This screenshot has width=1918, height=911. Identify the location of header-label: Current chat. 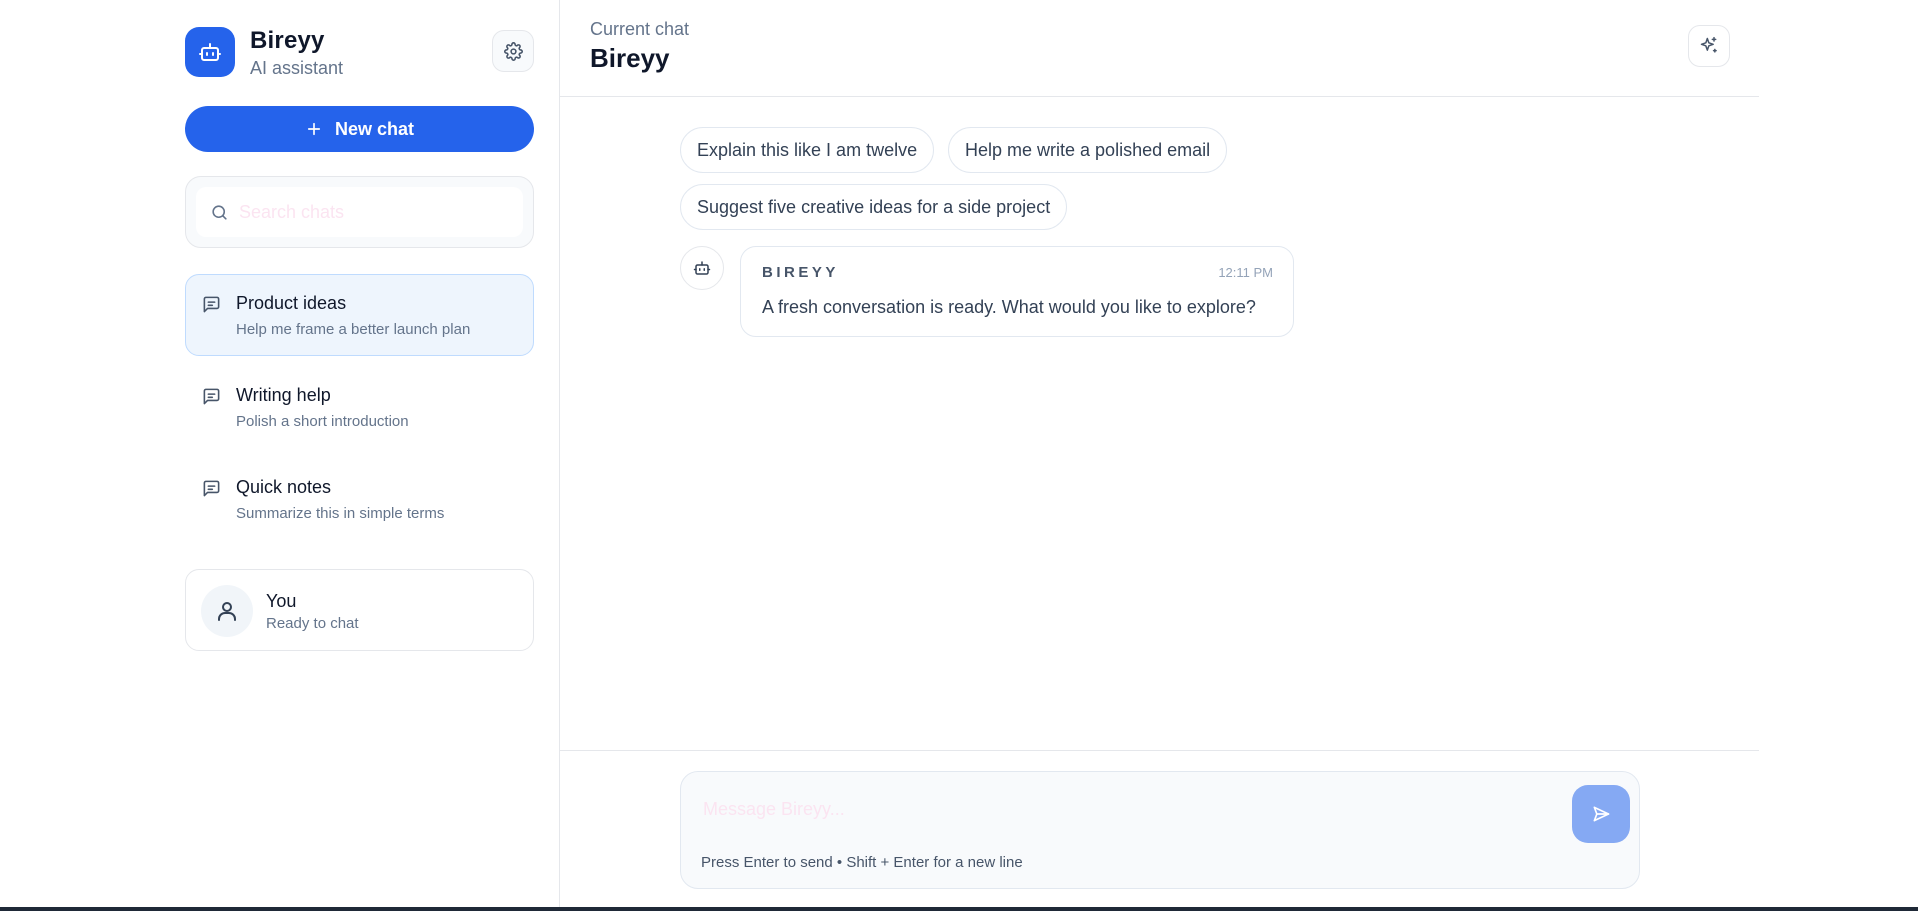
(640, 29).